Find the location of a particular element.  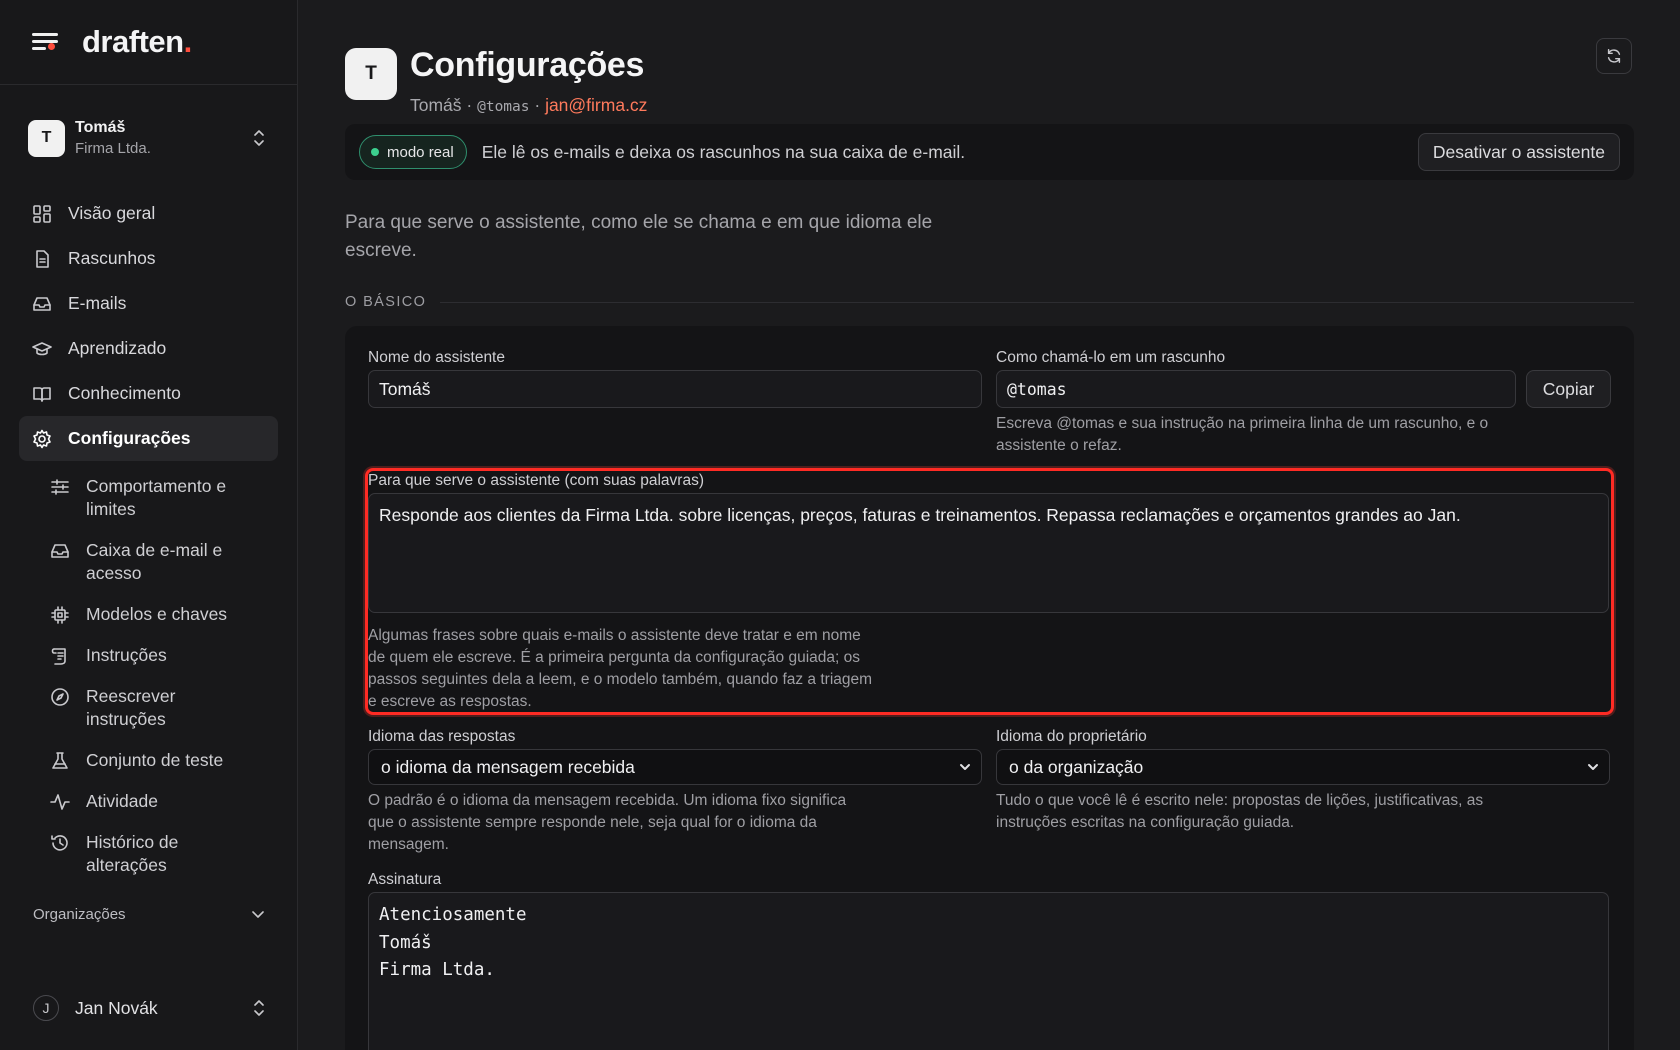

subnav-item-behavior: Comportamento e limites is located at coordinates (173, 498).